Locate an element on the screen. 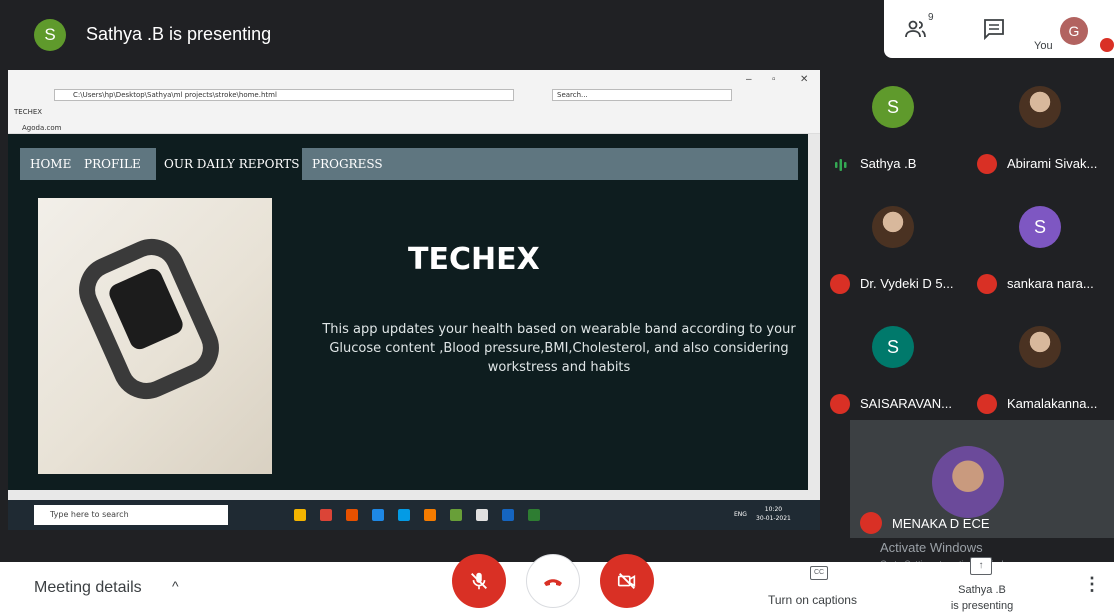  participant-name: MENAKA D ECE is located at coordinates (941, 523).